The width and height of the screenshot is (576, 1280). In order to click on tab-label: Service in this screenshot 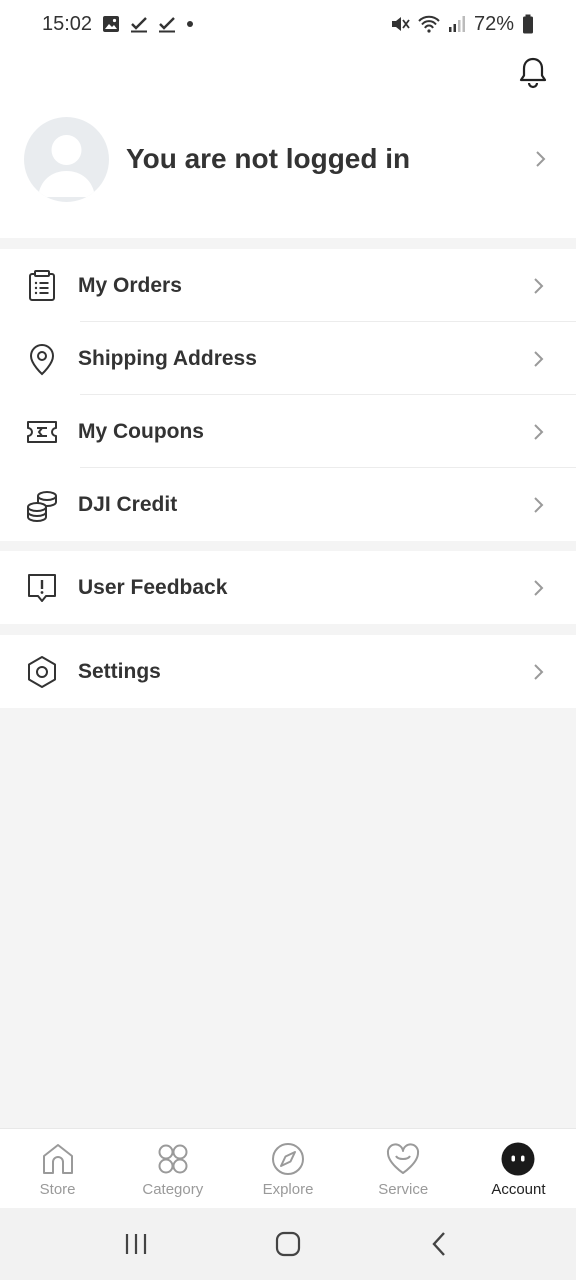, I will do `click(403, 1189)`.